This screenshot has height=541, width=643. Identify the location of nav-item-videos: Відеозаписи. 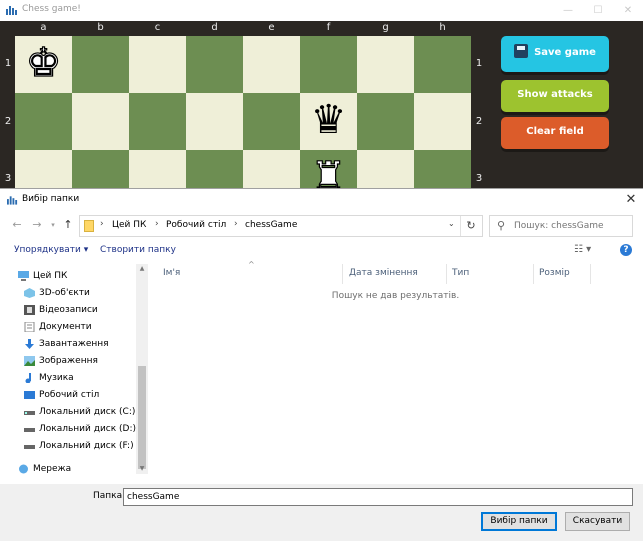
(67, 310).